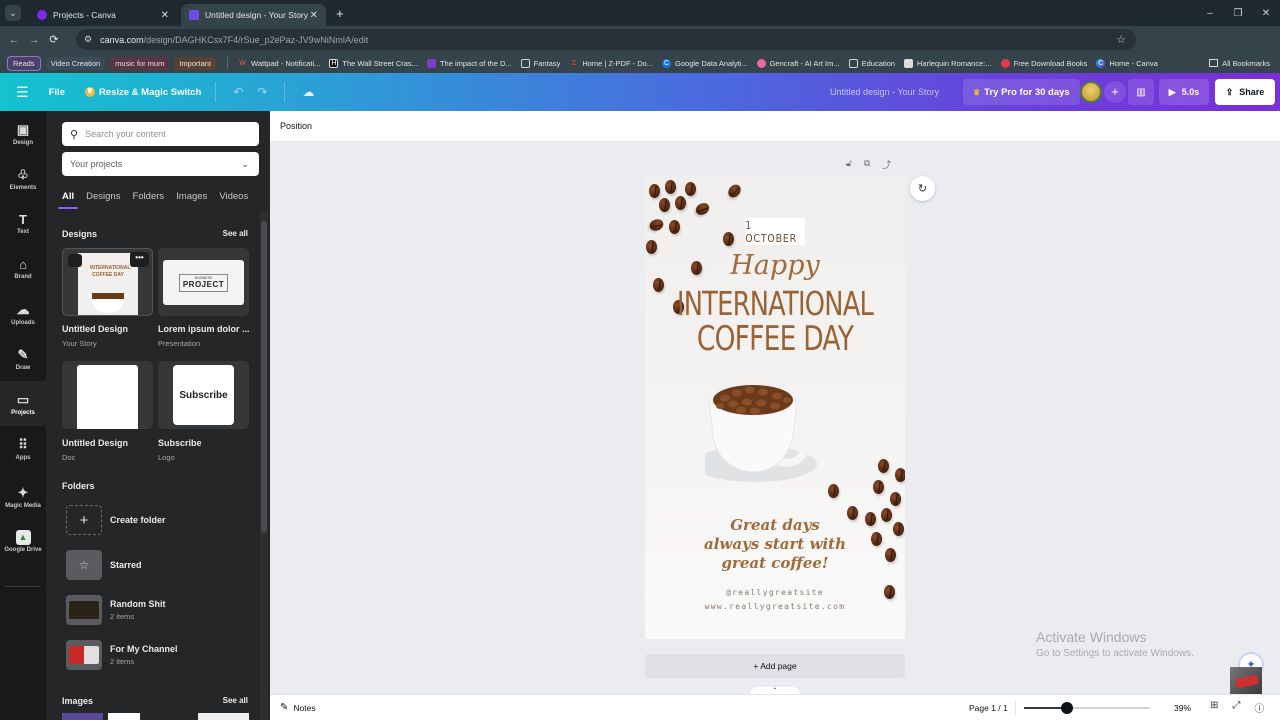  Describe the element at coordinates (1236, 707) in the screenshot. I see `fullscreen-icon: ⤢` at that location.